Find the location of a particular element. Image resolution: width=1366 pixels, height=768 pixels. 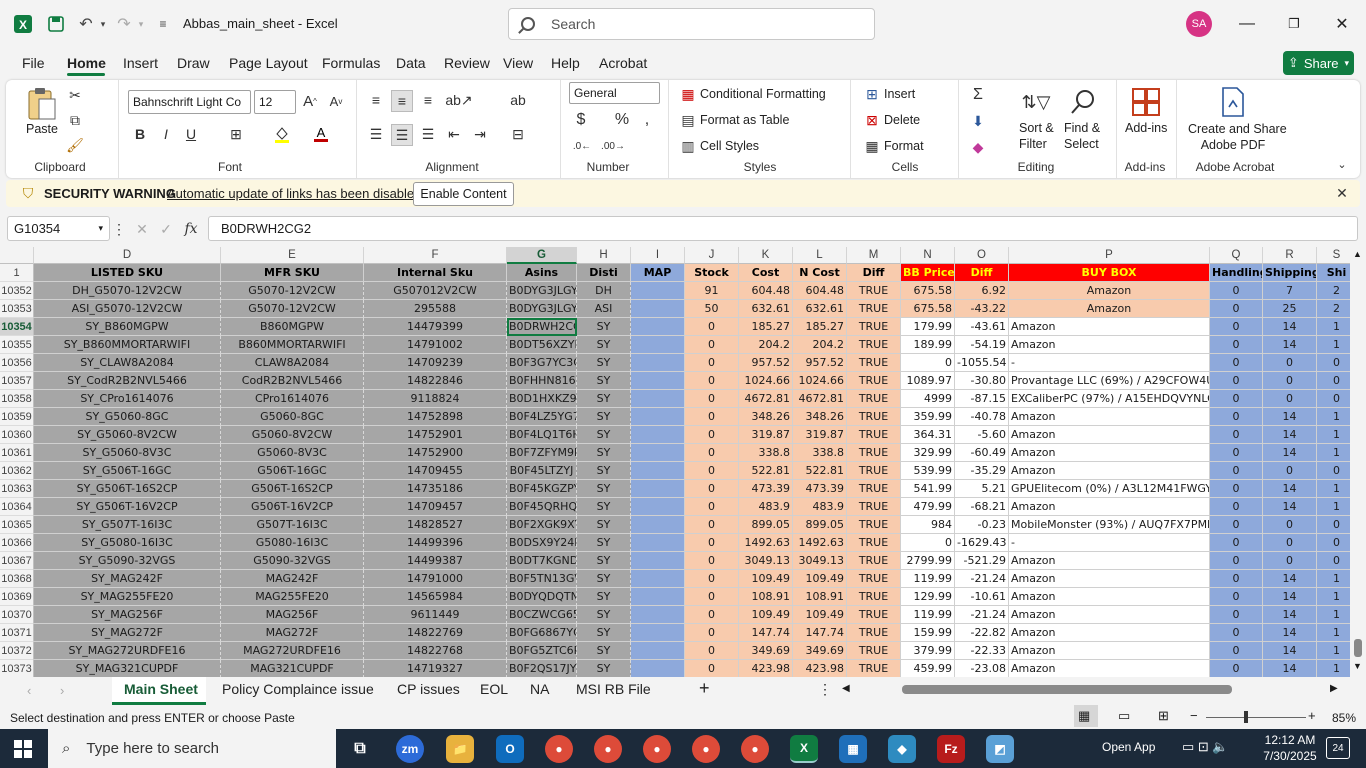

task-view-icon: ⧉ is located at coordinates (360, 749).